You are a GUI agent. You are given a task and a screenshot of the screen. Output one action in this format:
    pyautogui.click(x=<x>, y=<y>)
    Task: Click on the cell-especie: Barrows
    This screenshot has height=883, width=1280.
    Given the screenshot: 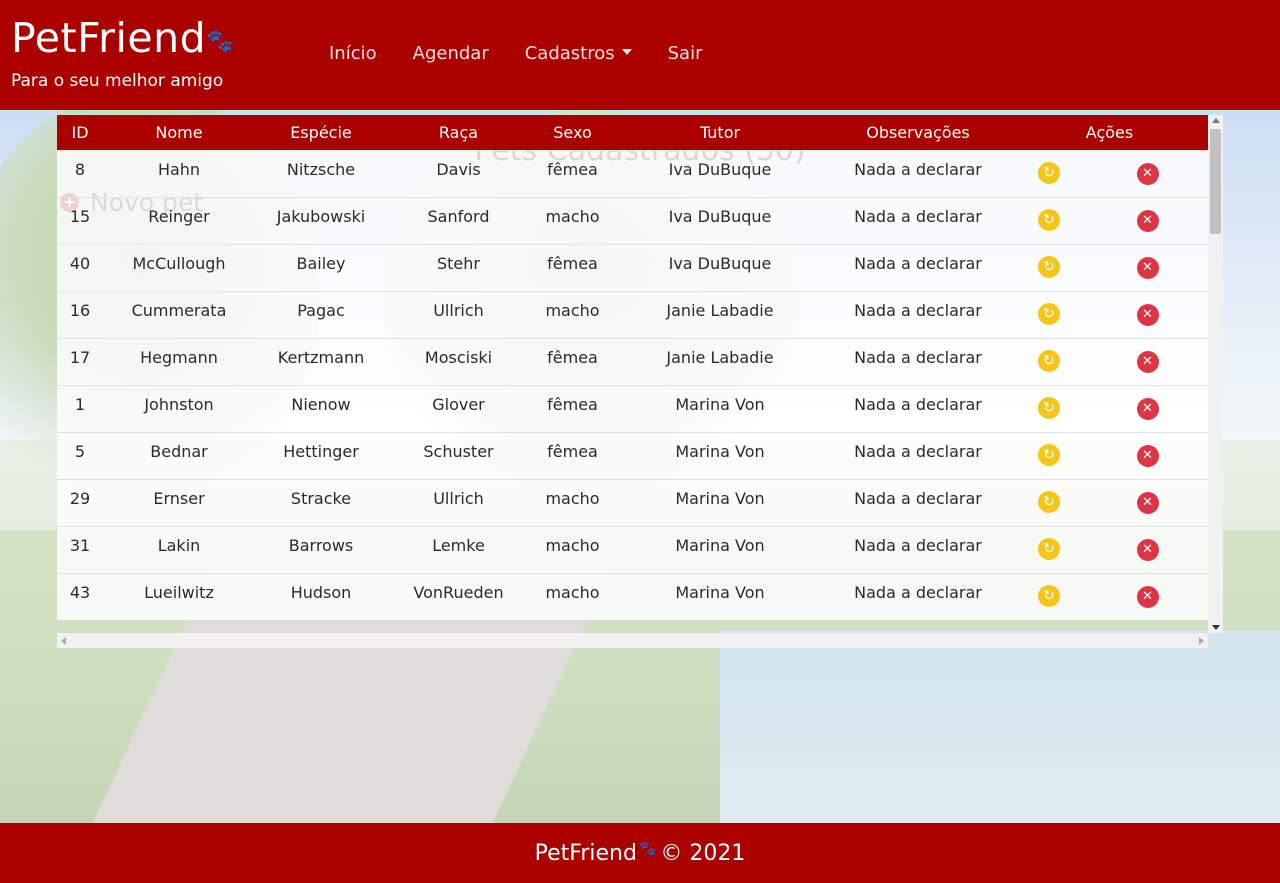 What is the action you would take?
    pyautogui.click(x=321, y=545)
    